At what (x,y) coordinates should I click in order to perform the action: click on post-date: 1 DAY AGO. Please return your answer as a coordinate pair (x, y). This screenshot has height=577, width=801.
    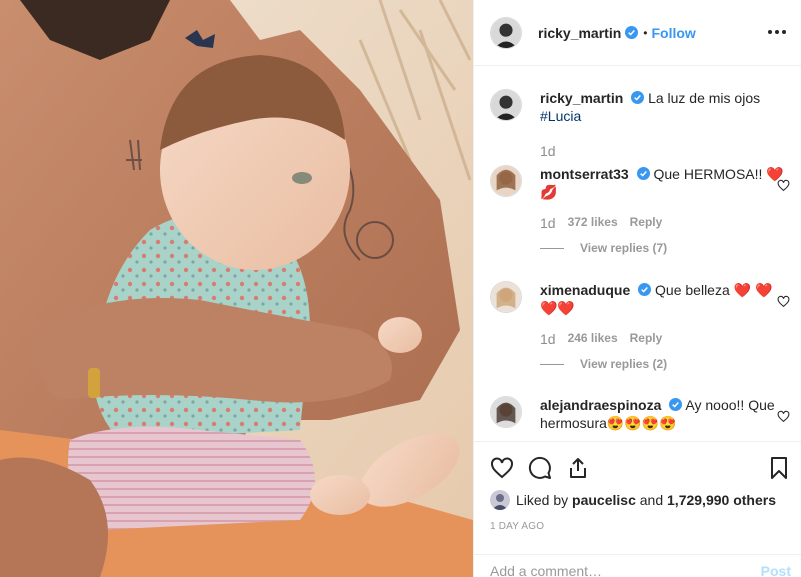
    Looking at the image, I should click on (517, 526).